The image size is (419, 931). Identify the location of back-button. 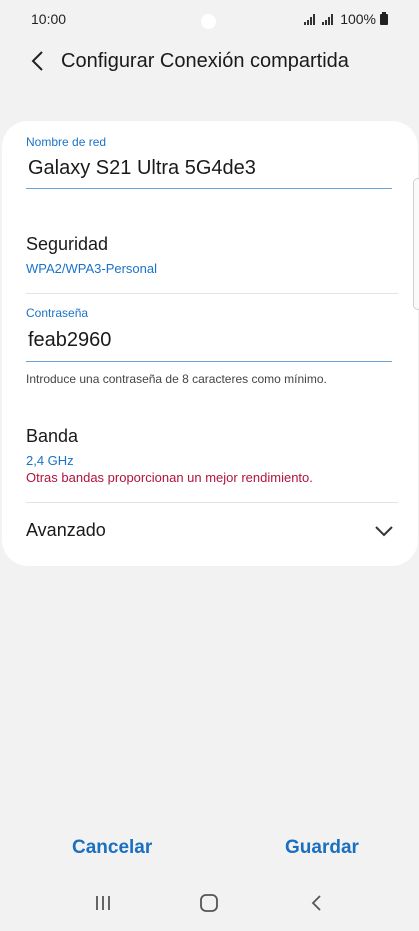
(37, 61).